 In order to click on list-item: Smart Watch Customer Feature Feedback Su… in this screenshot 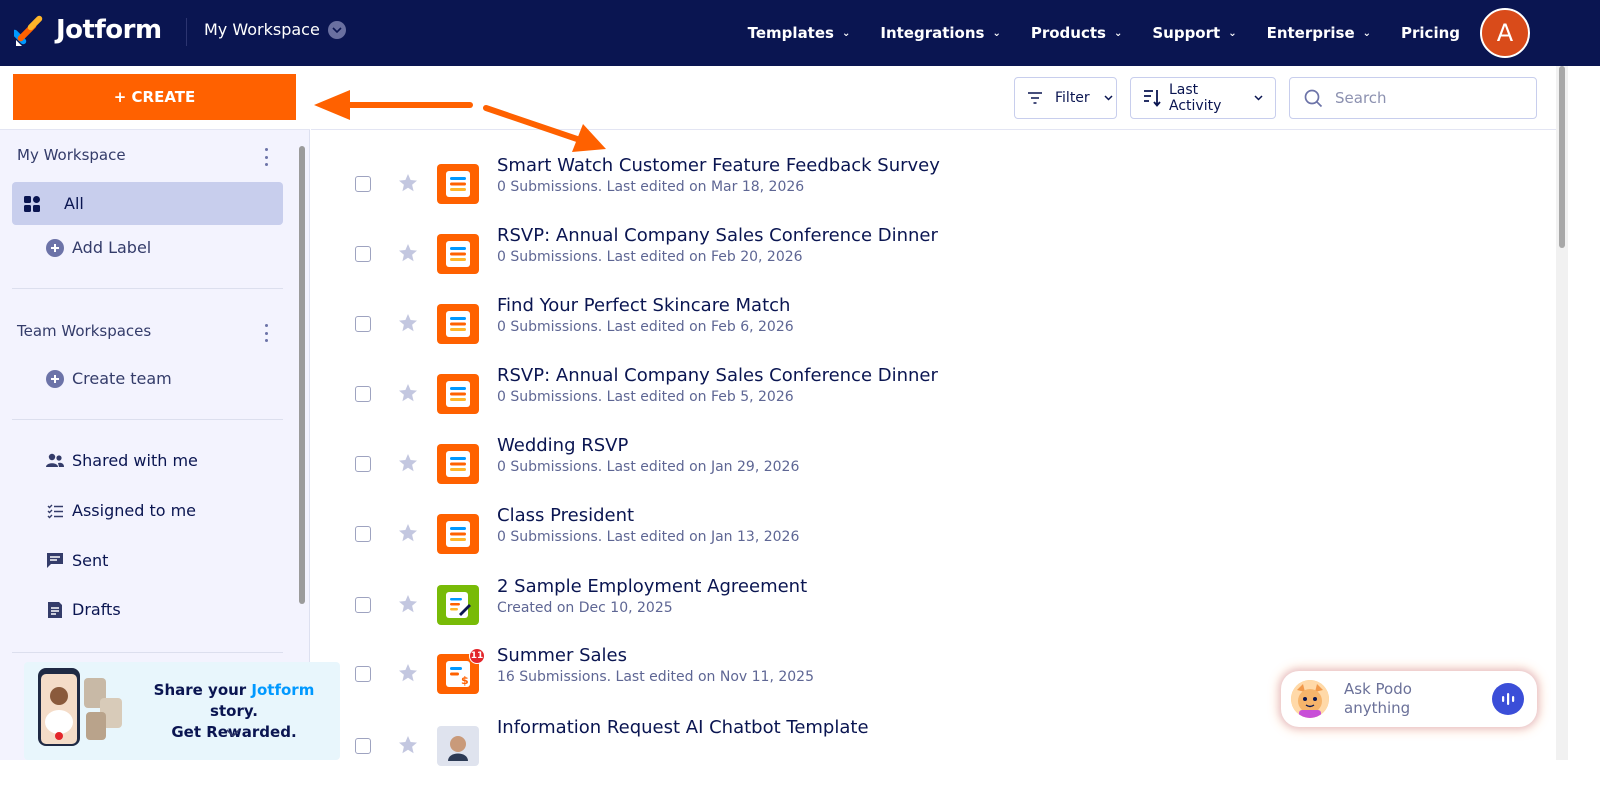, I will do `click(933, 194)`.